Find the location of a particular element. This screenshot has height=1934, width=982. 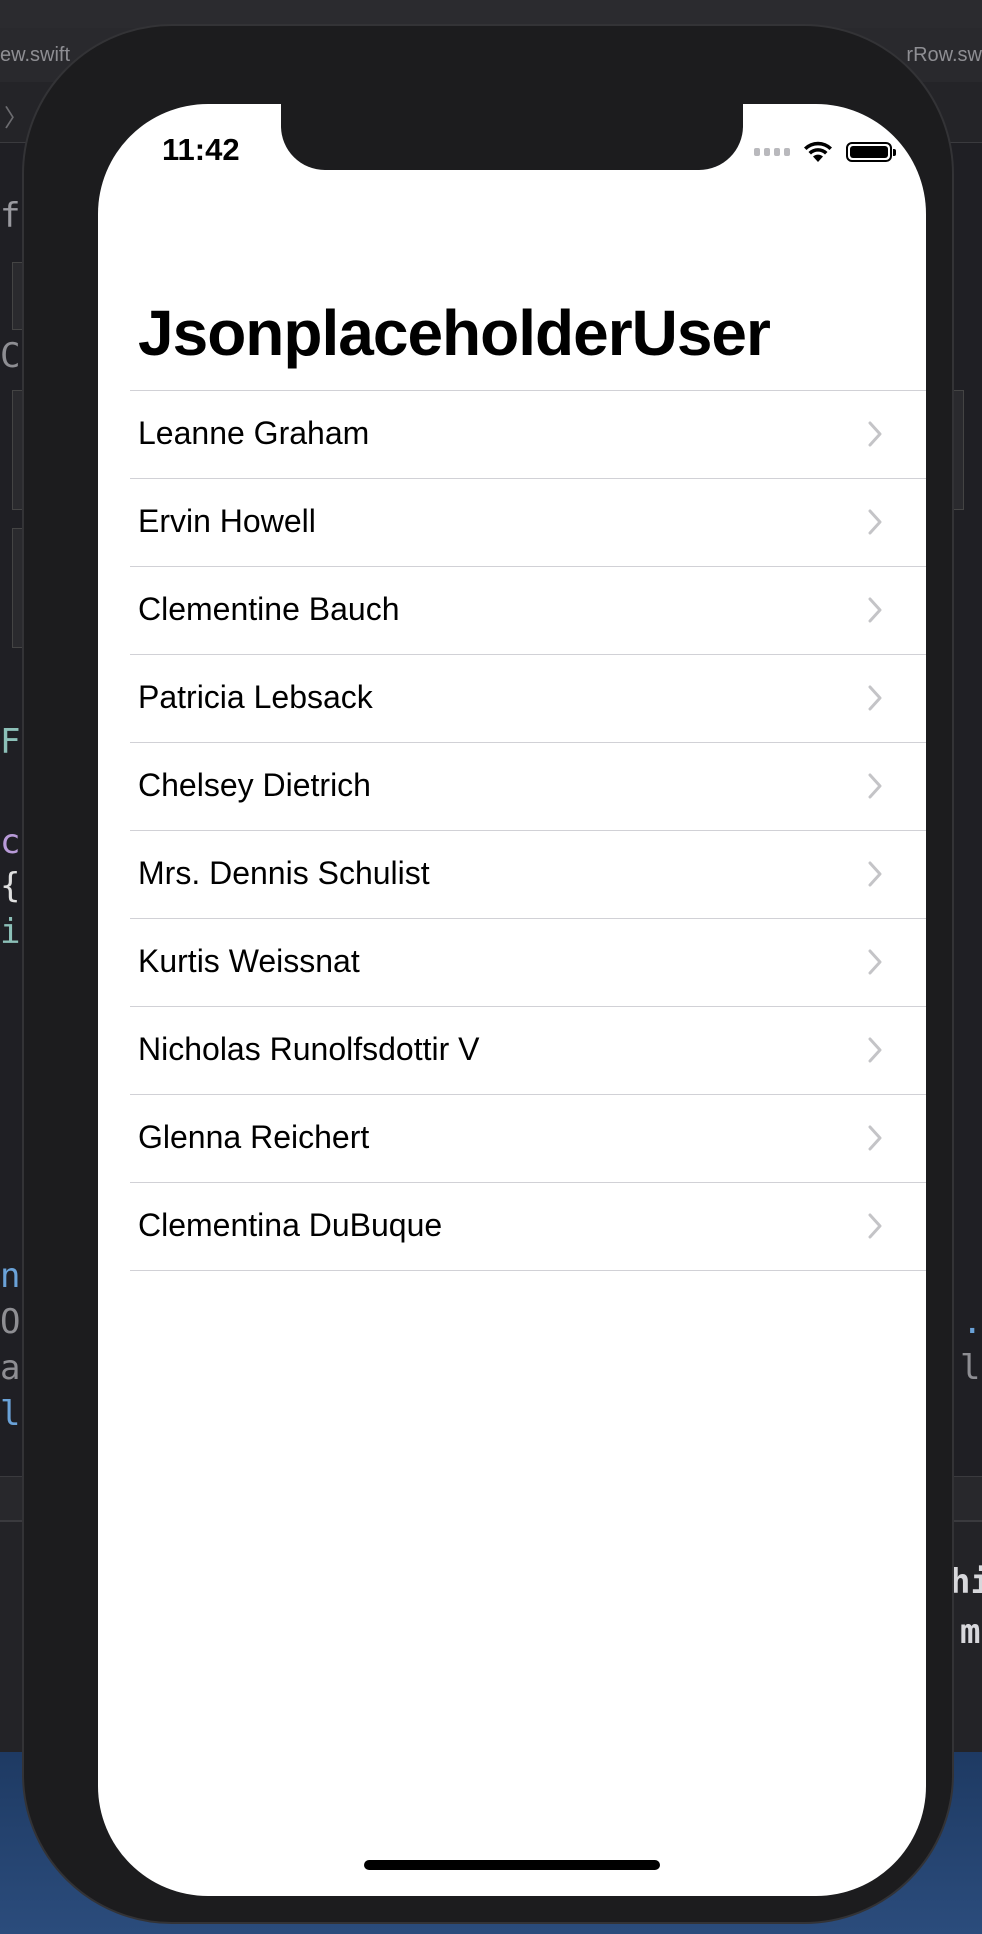

user-name: Mrs. Dennis Schulist is located at coordinates (284, 873).